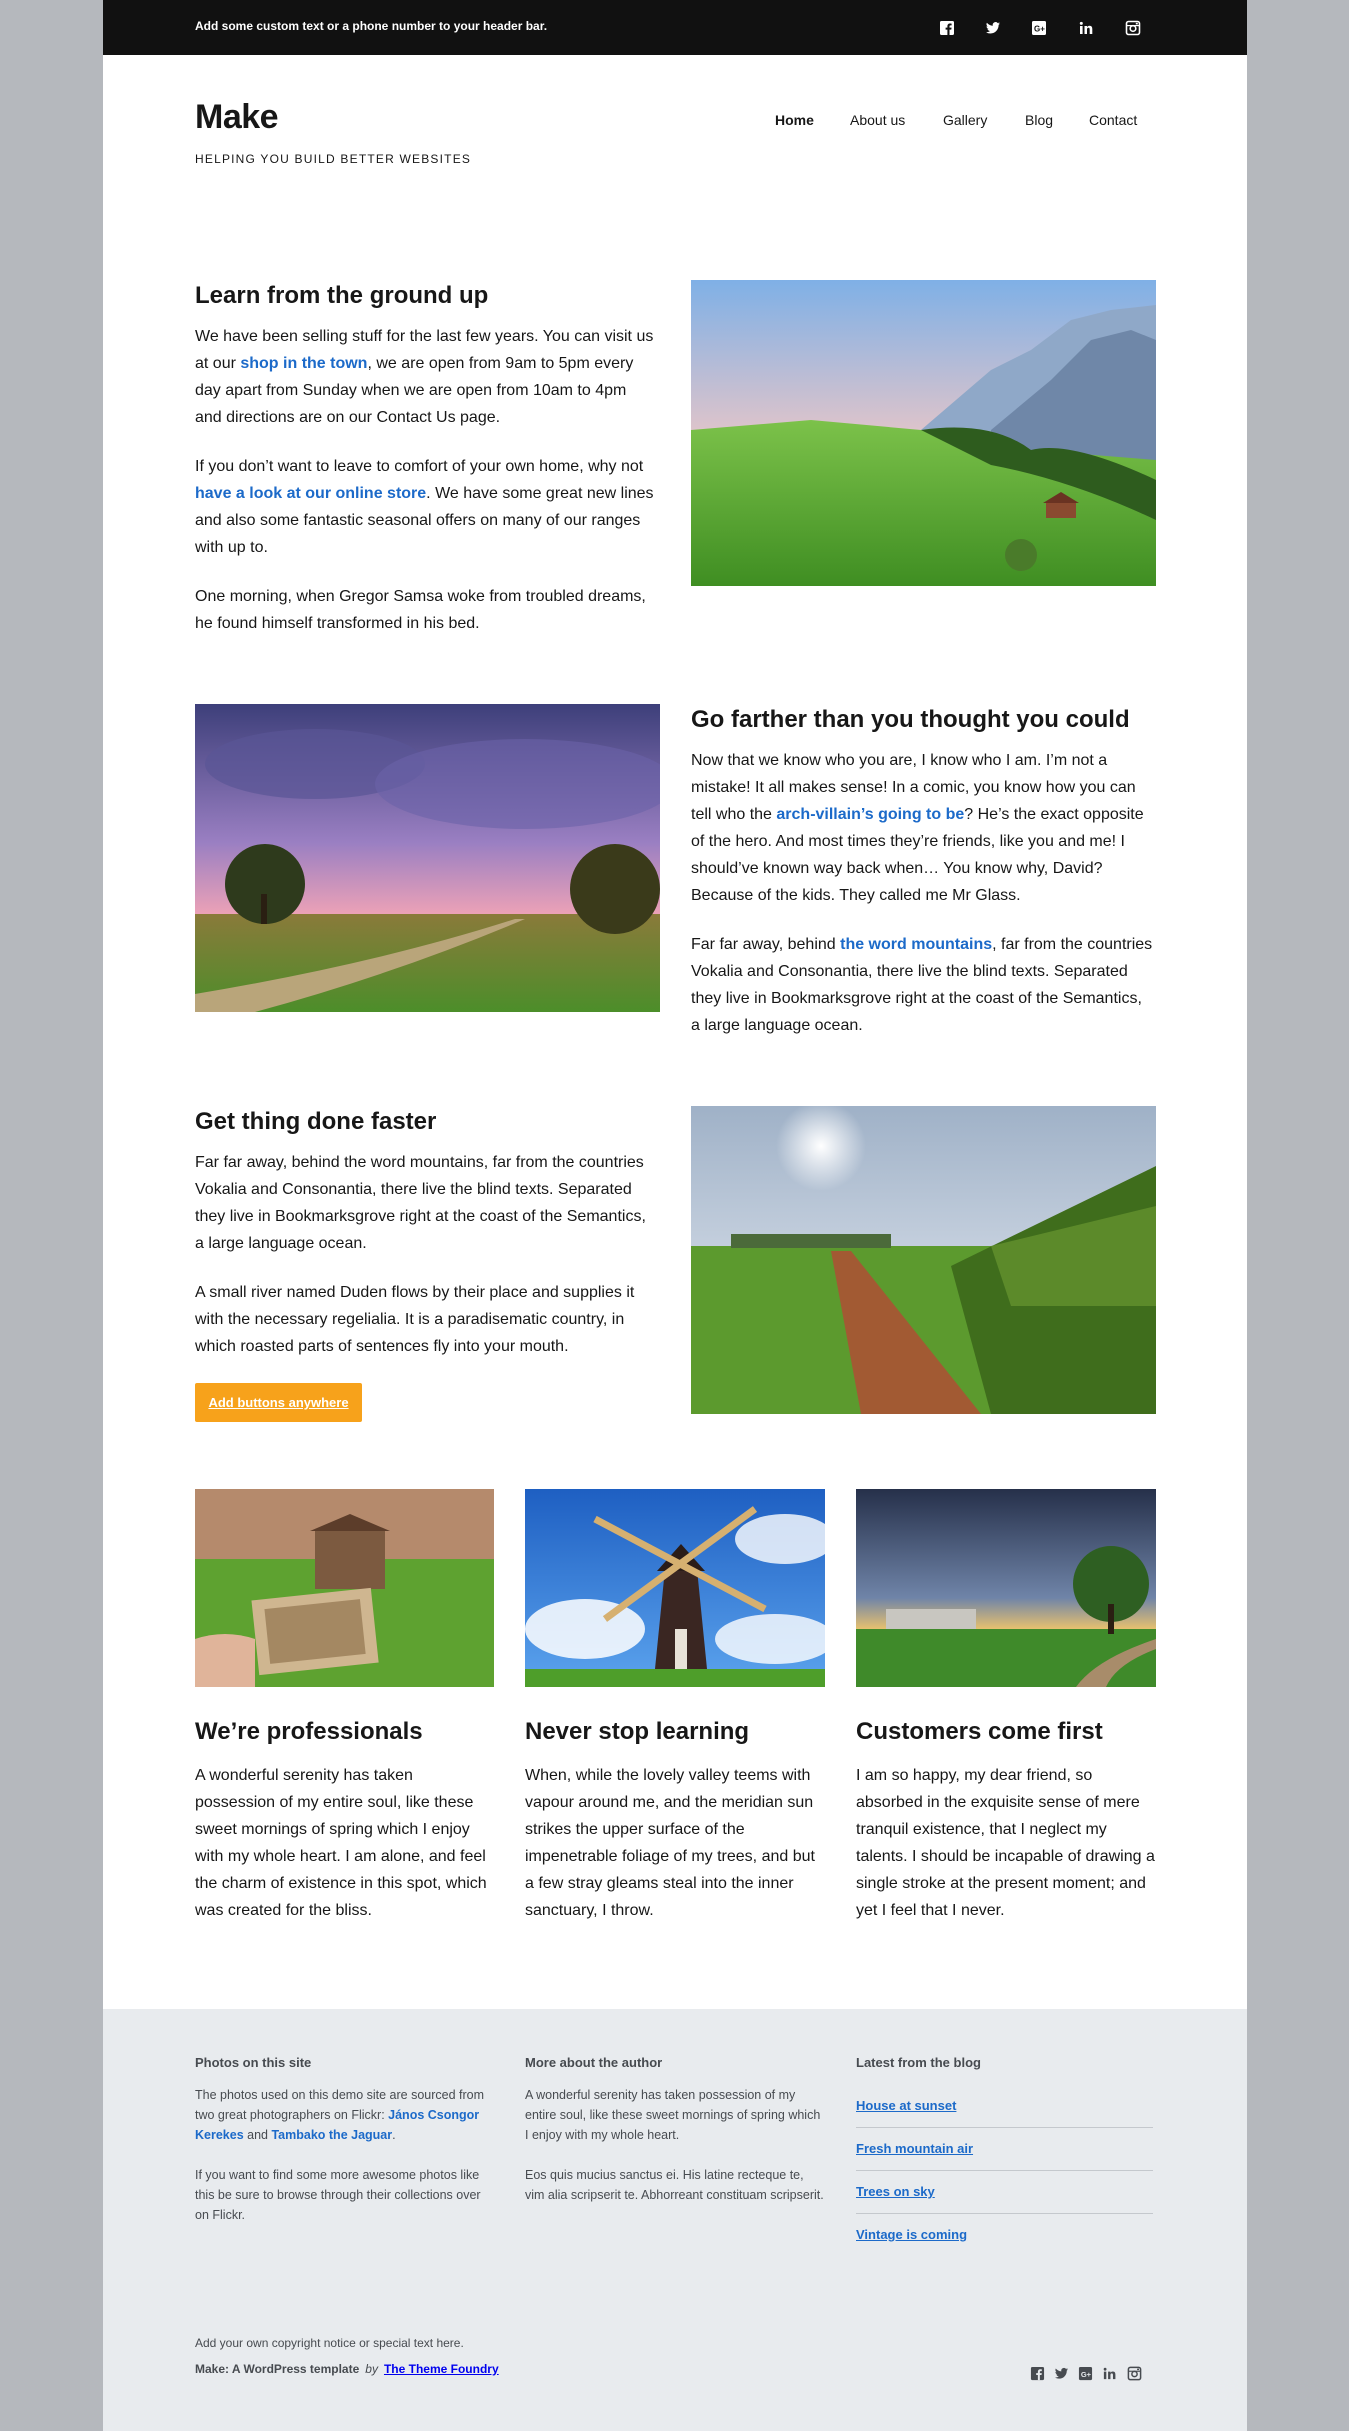 This screenshot has height=2431, width=1349. What do you see at coordinates (1037, 2373) in the screenshot?
I see `footer-facebook-icon` at bounding box center [1037, 2373].